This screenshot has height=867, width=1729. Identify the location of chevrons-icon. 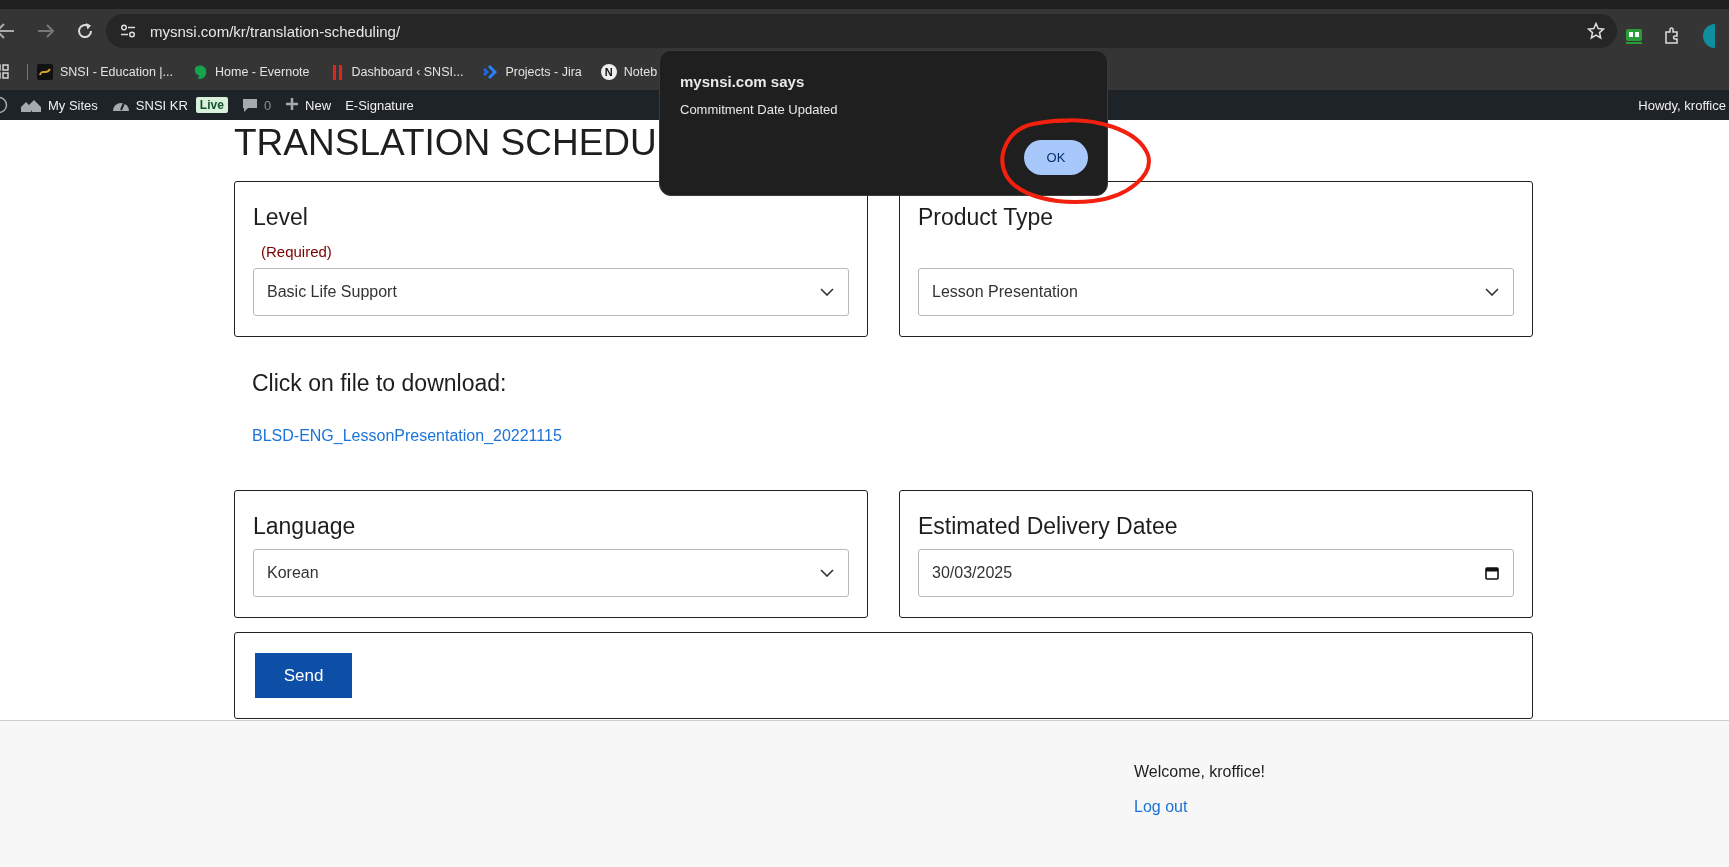
(490, 71).